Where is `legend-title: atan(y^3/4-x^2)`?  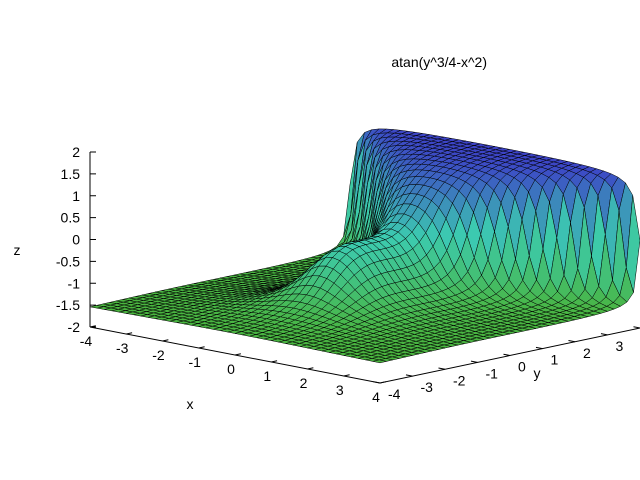 legend-title: atan(y^3/4-x^2) is located at coordinates (439, 62).